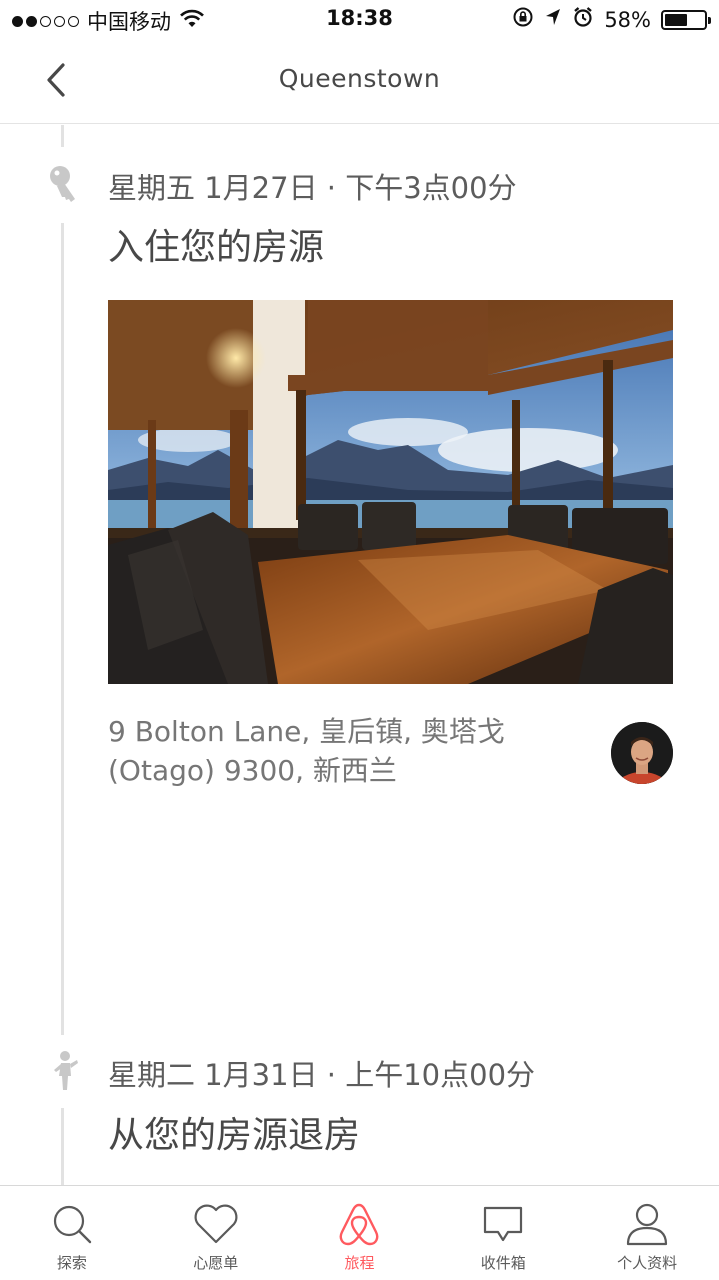 The height and width of the screenshot is (1280, 719). Describe the element at coordinates (583, 19) in the screenshot. I see `alarm-icon` at that location.